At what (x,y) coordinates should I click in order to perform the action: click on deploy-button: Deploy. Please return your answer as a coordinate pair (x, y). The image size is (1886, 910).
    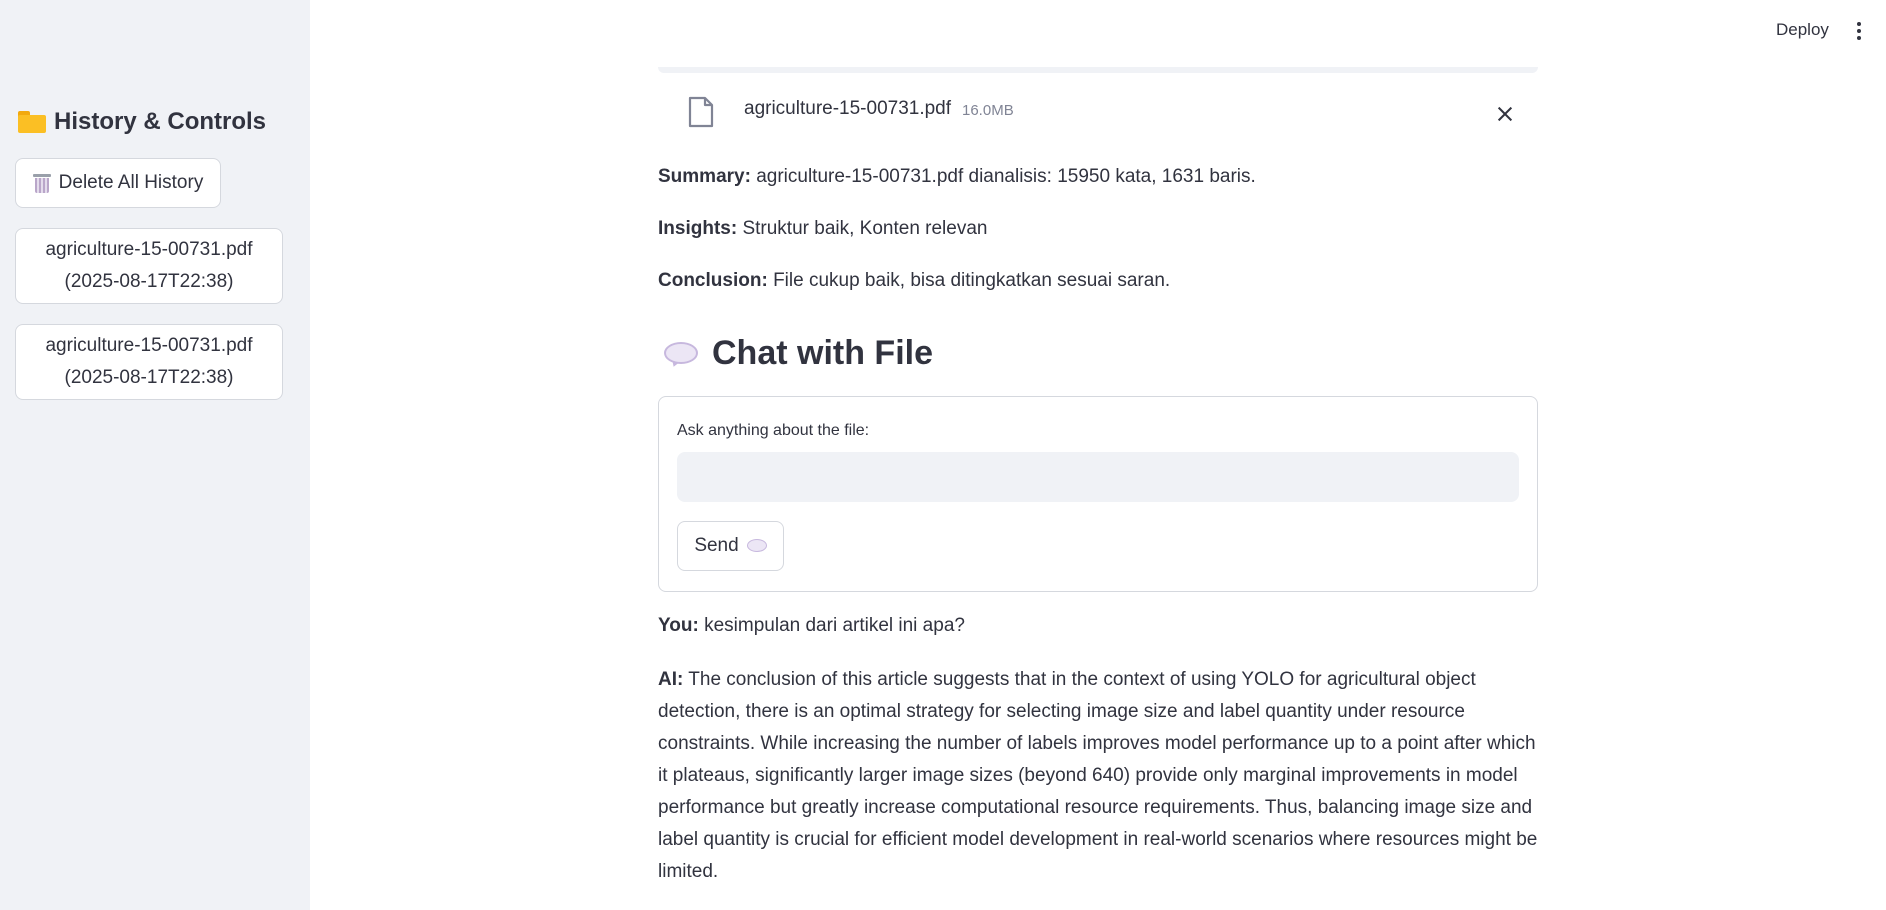
    Looking at the image, I should click on (1802, 30).